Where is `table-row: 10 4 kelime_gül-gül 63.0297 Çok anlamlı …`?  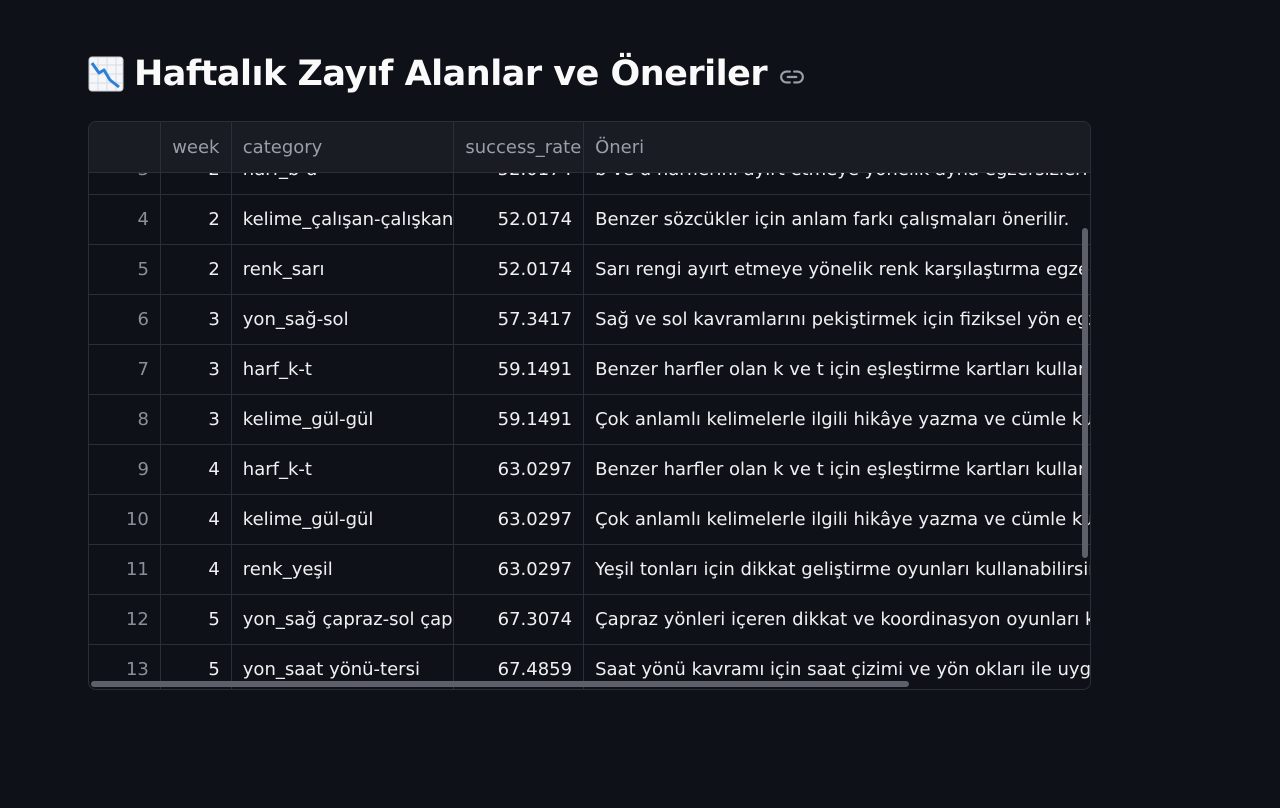
table-row: 10 4 kelime_gül-gül 63.0297 Çok anlamlı … is located at coordinates (589, 520).